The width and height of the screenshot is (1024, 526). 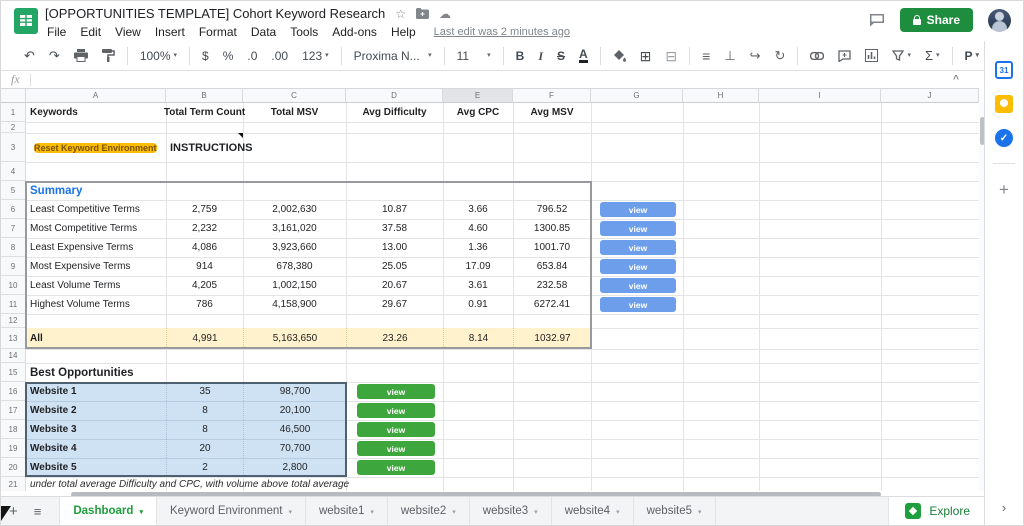 I want to click on row-header: 14, so click(x=13, y=356).